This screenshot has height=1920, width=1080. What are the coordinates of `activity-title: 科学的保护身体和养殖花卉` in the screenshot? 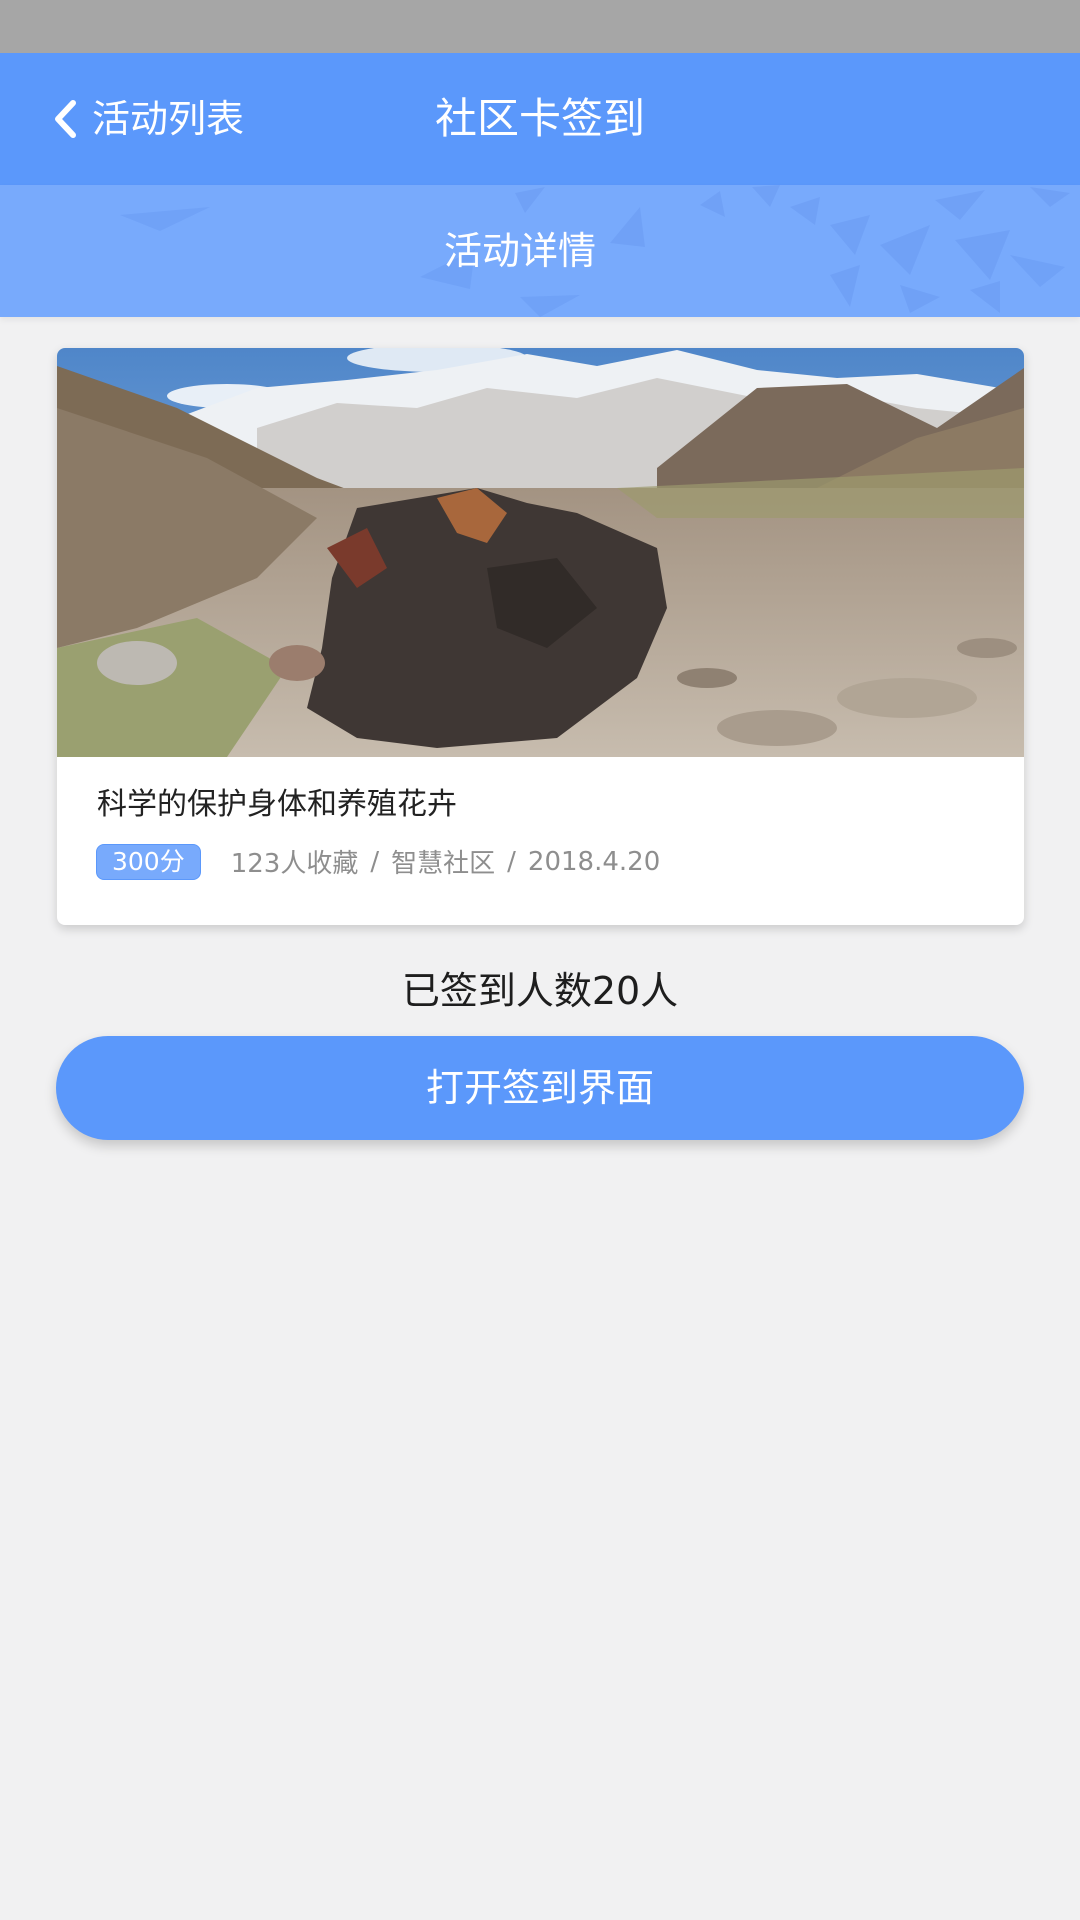 It's located at (277, 804).